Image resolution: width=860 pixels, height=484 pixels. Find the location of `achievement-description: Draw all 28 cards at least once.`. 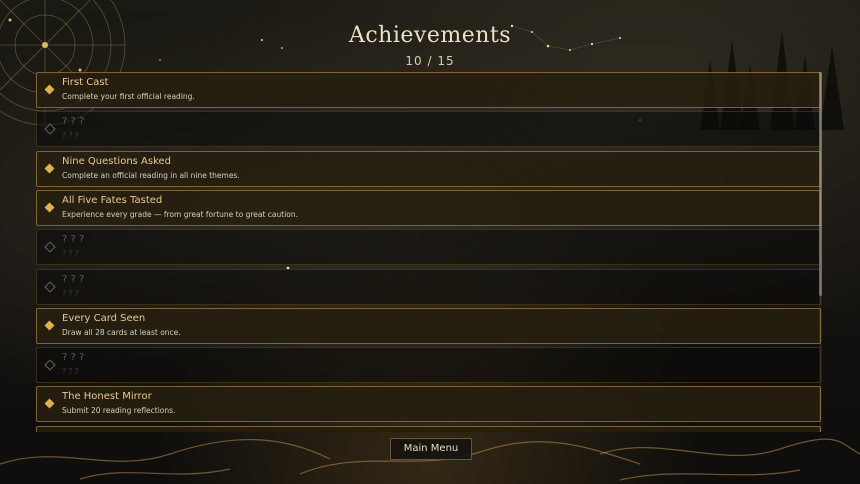

achievement-description: Draw all 28 cards at least once. is located at coordinates (121, 332).